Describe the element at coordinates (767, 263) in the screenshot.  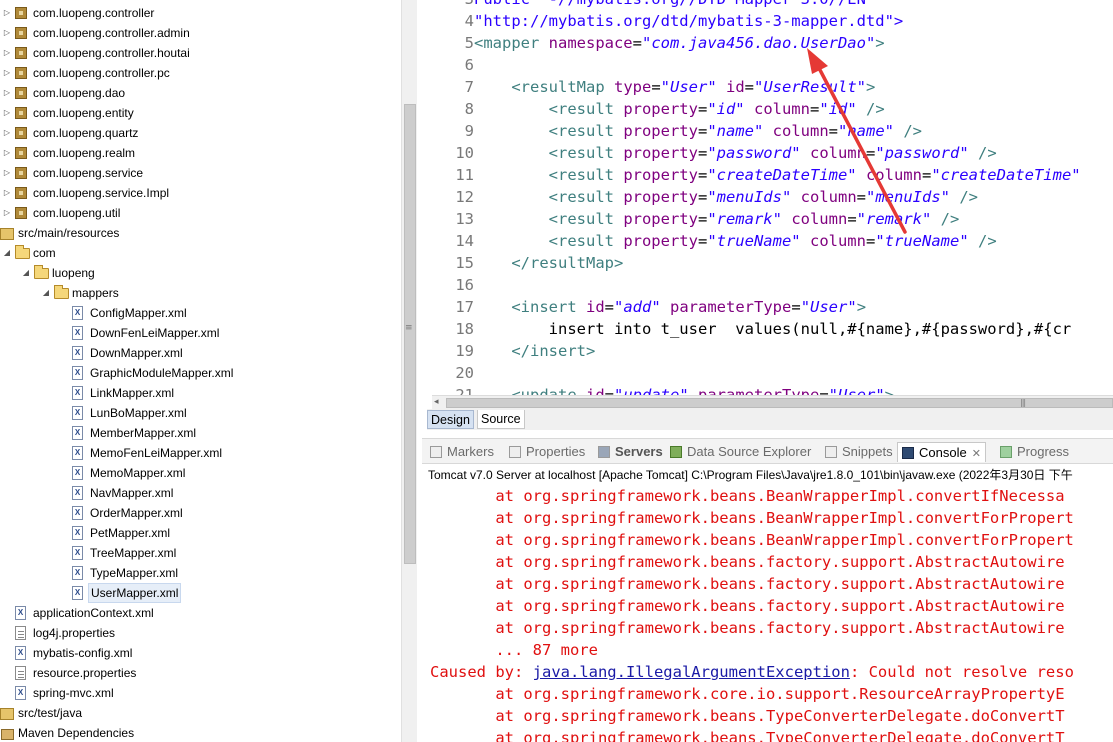
I see `editor-line: 15 </resultMap>` at that location.